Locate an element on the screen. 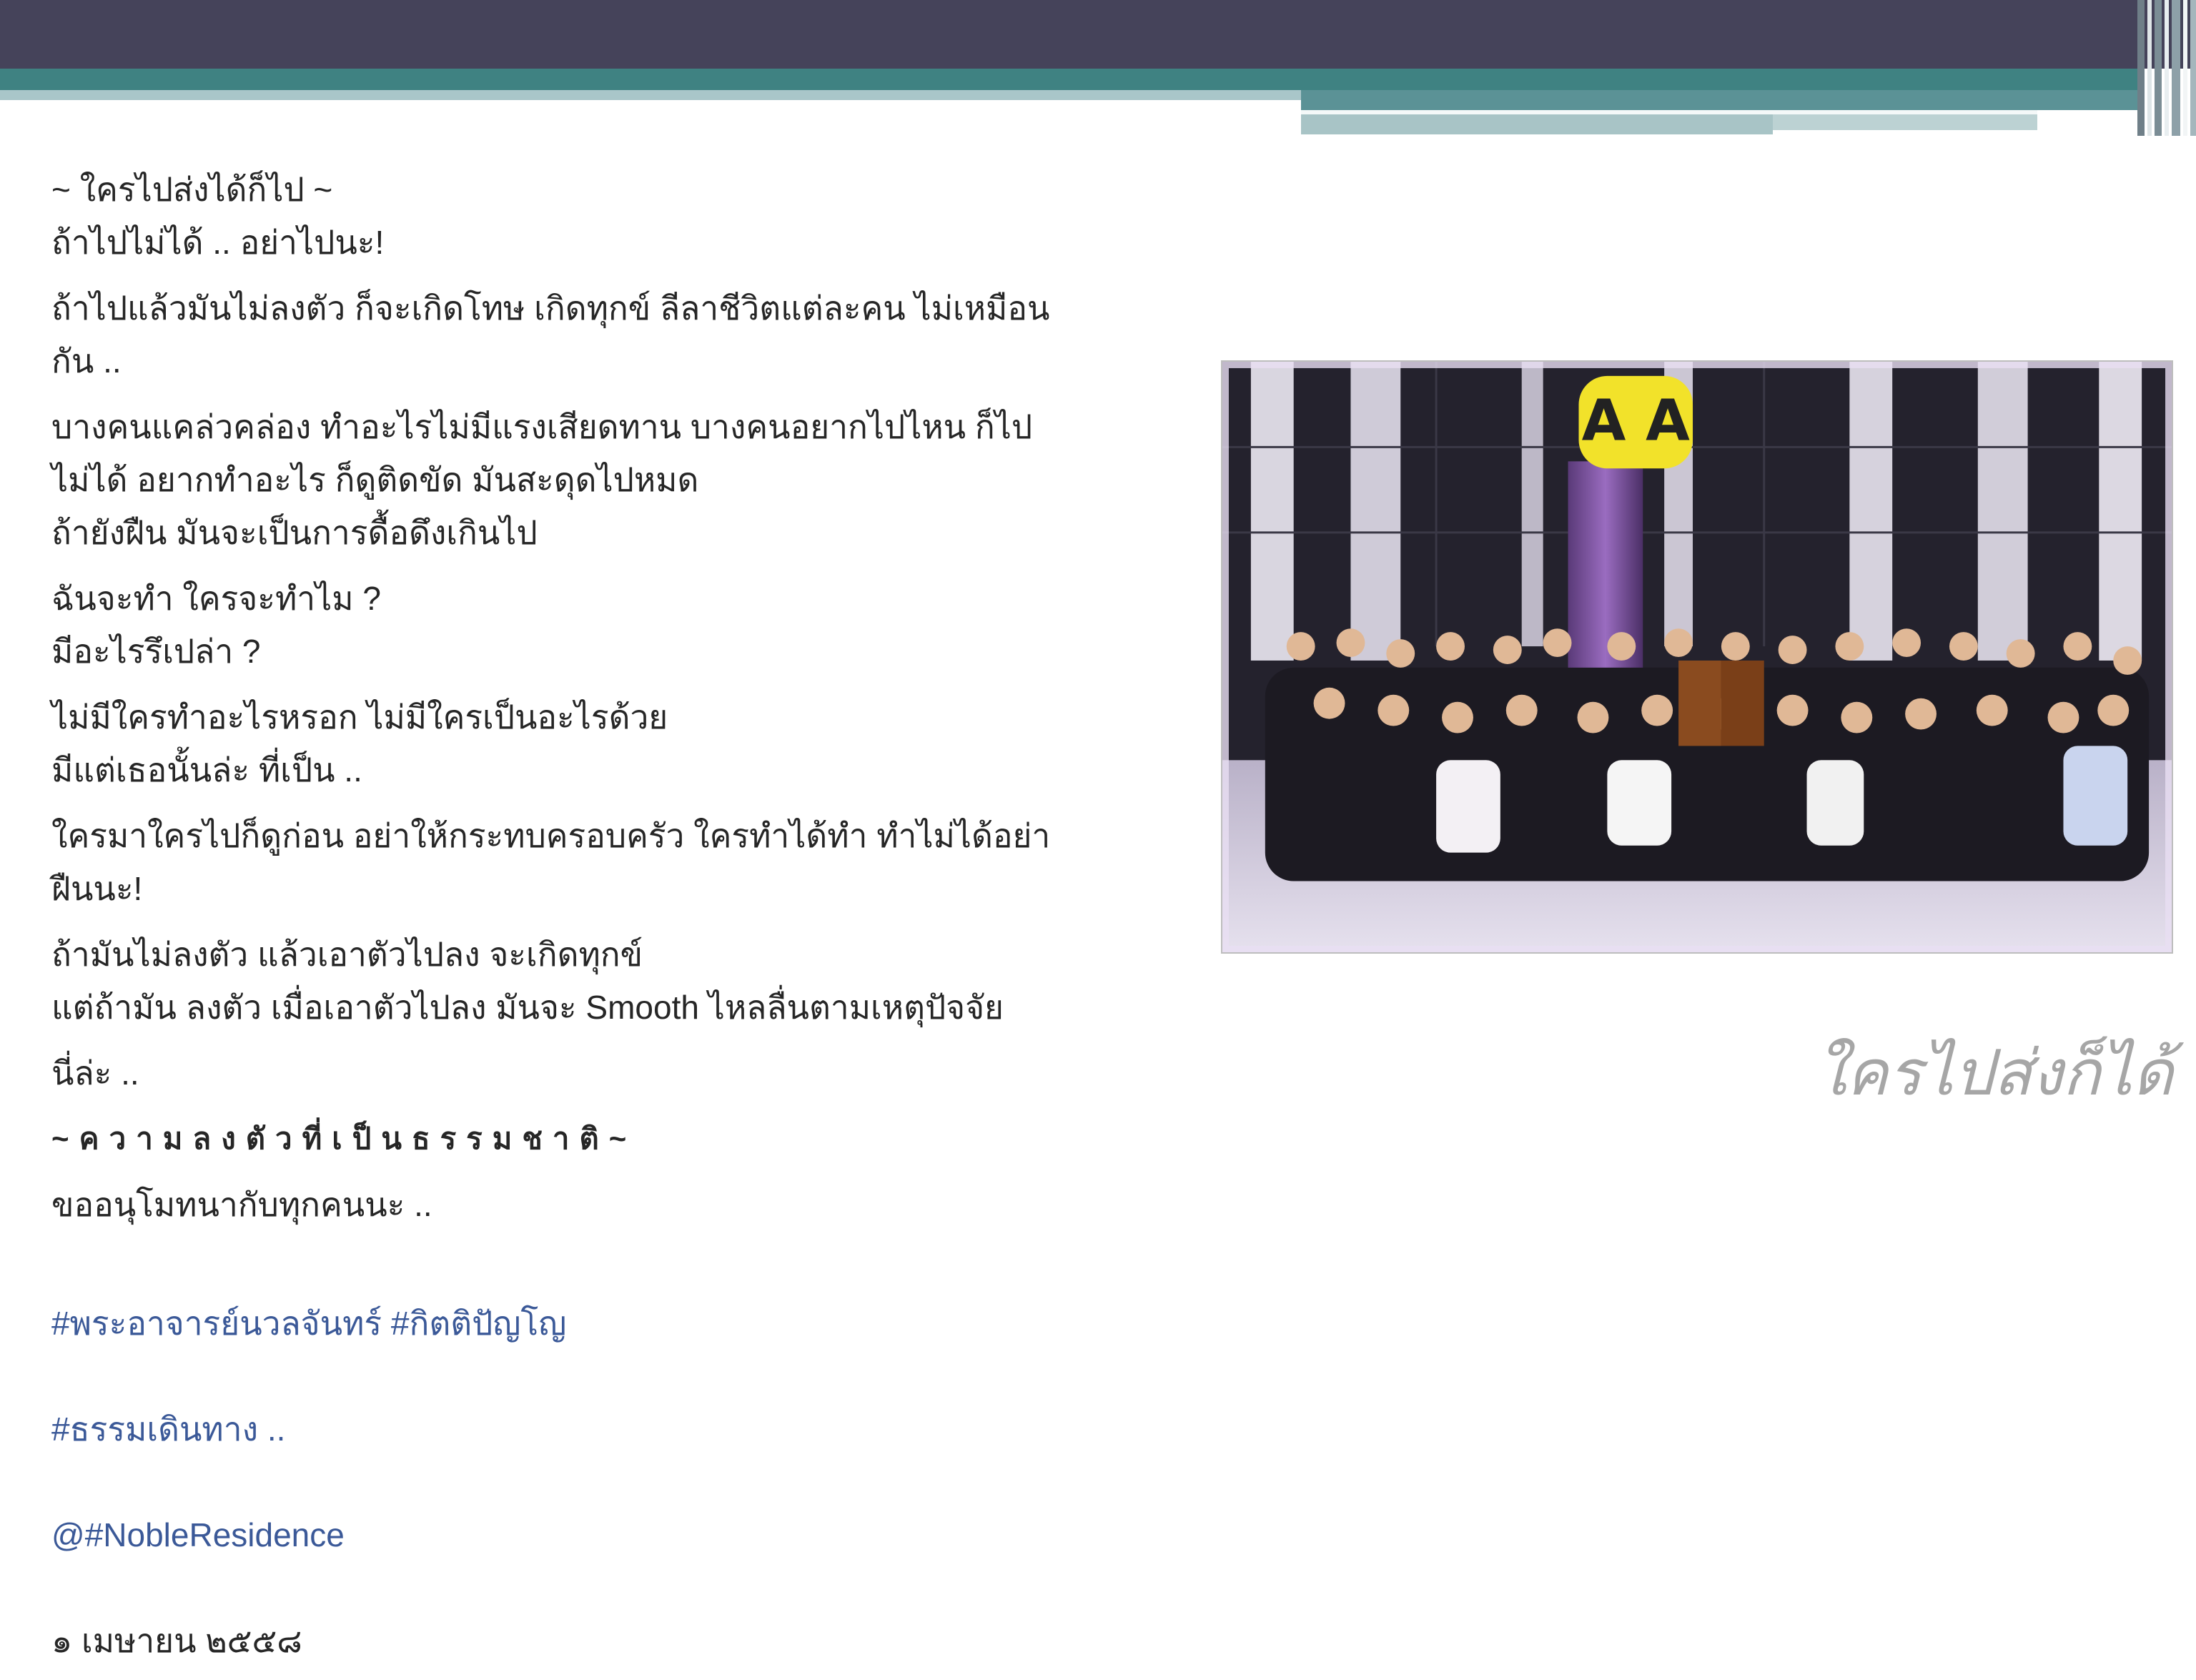 The image size is (2196, 1680). header-corner-stripes is located at coordinates (2166, 68).